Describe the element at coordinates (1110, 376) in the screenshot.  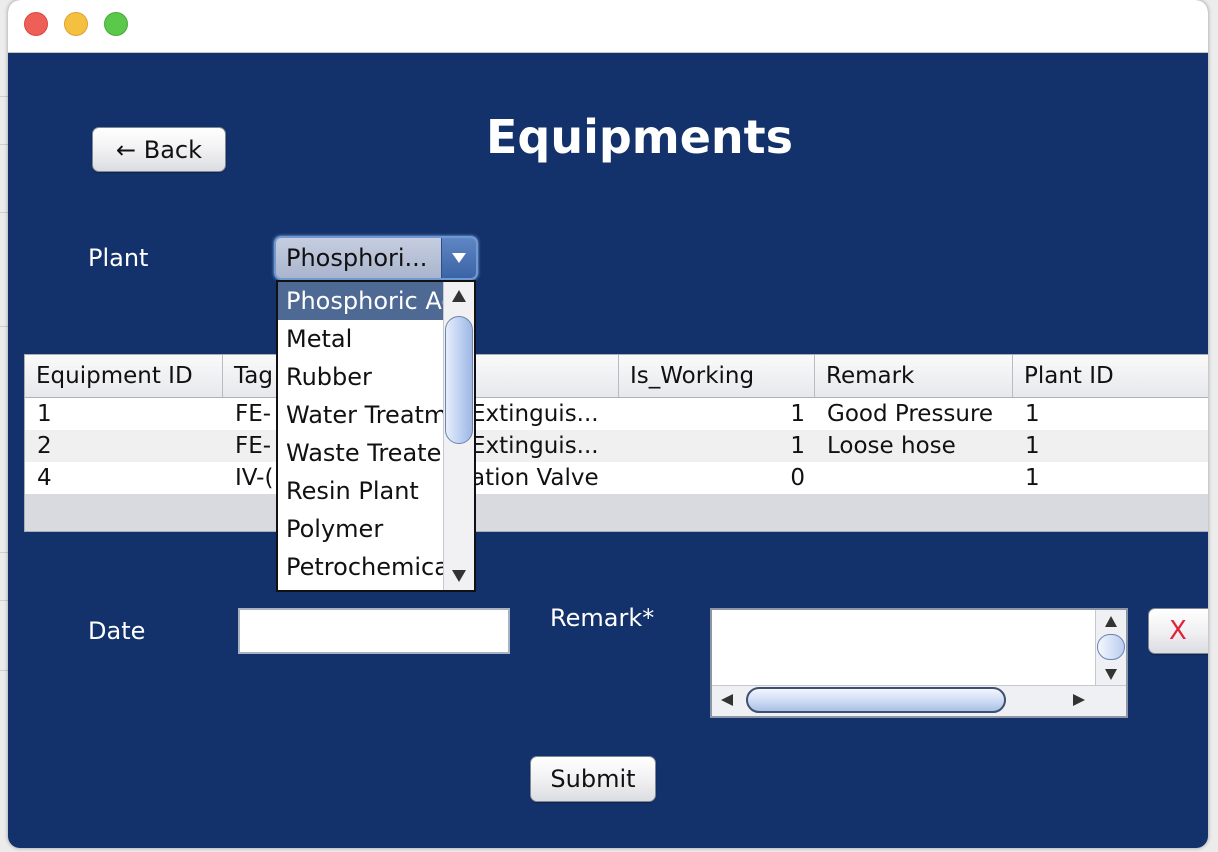
I see `column-header-plant-id: Plant ID` at that location.